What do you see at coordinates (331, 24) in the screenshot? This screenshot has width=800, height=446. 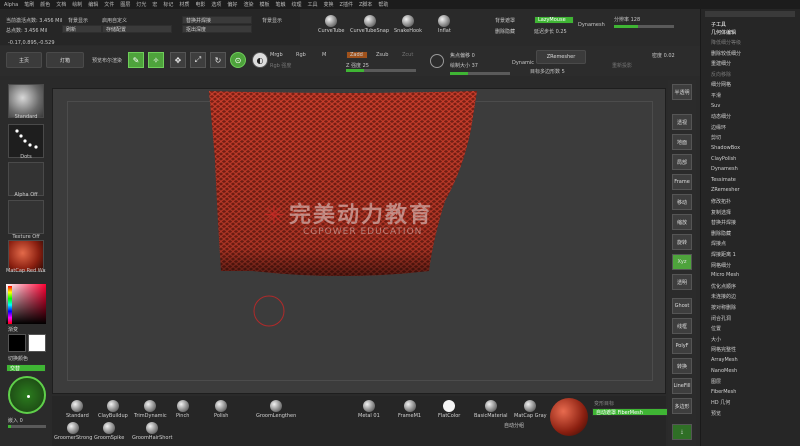 I see `curve-brush-0: CurveTube` at bounding box center [331, 24].